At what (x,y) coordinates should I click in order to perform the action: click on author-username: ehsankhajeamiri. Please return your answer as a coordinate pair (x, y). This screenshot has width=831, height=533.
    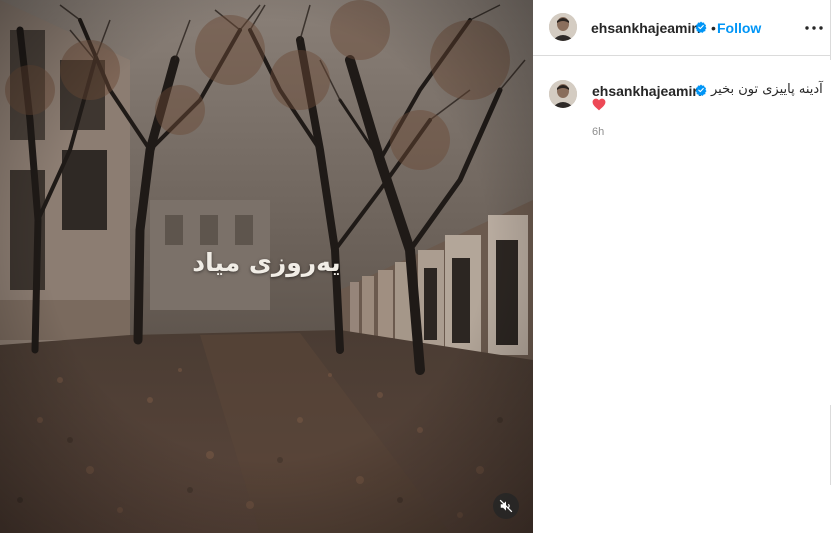
    Looking at the image, I should click on (646, 28).